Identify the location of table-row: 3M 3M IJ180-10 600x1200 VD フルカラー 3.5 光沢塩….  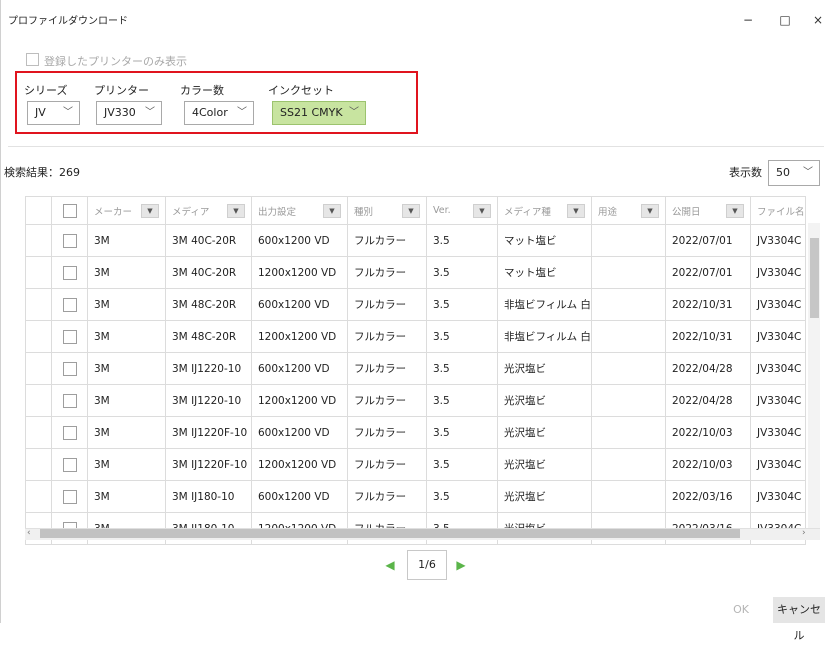
(415, 496).